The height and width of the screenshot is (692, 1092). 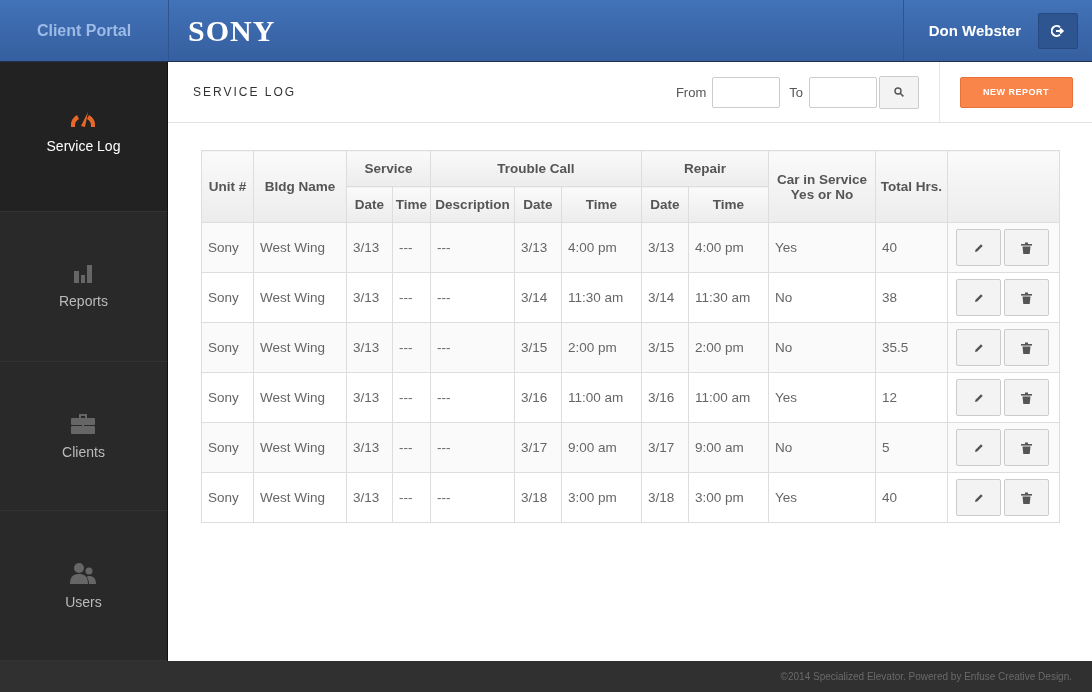 What do you see at coordinates (911, 347) in the screenshot?
I see `table-cell: 35.5` at bounding box center [911, 347].